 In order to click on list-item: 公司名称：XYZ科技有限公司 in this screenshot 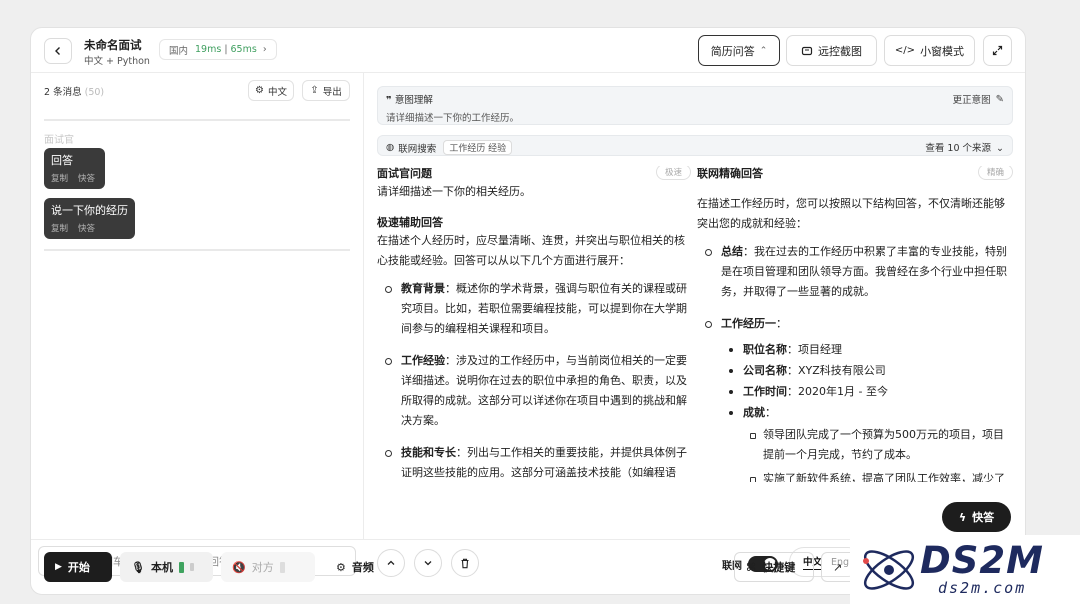, I will do `click(867, 371)`.